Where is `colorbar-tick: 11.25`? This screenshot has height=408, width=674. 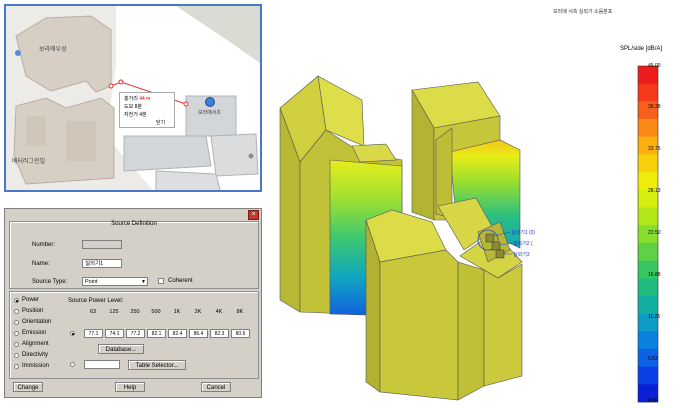
colorbar-tick: 11.25 is located at coordinates (654, 317).